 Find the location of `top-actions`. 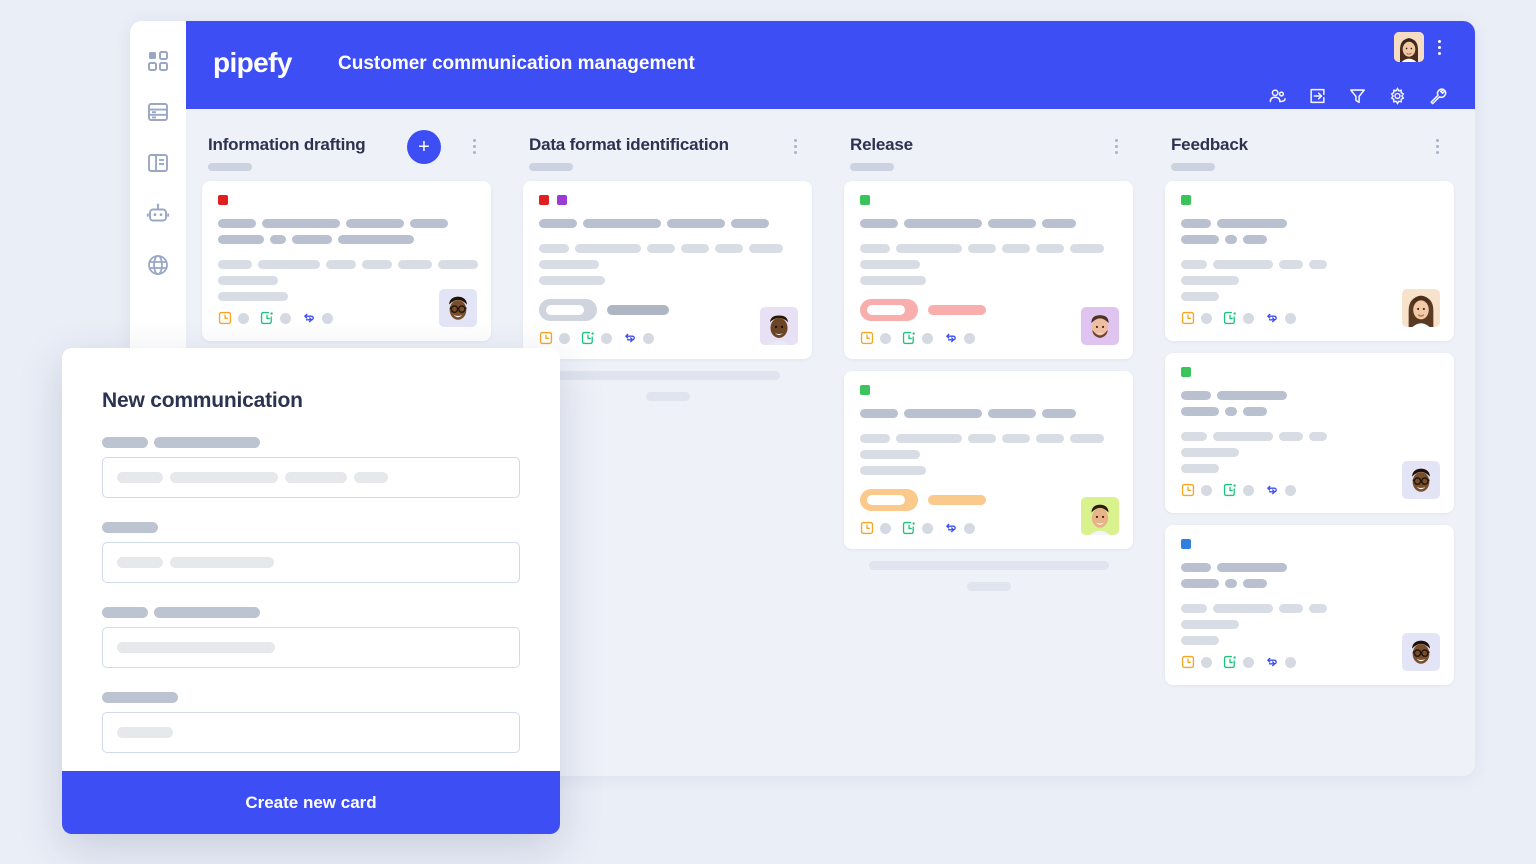

top-actions is located at coordinates (1357, 96).